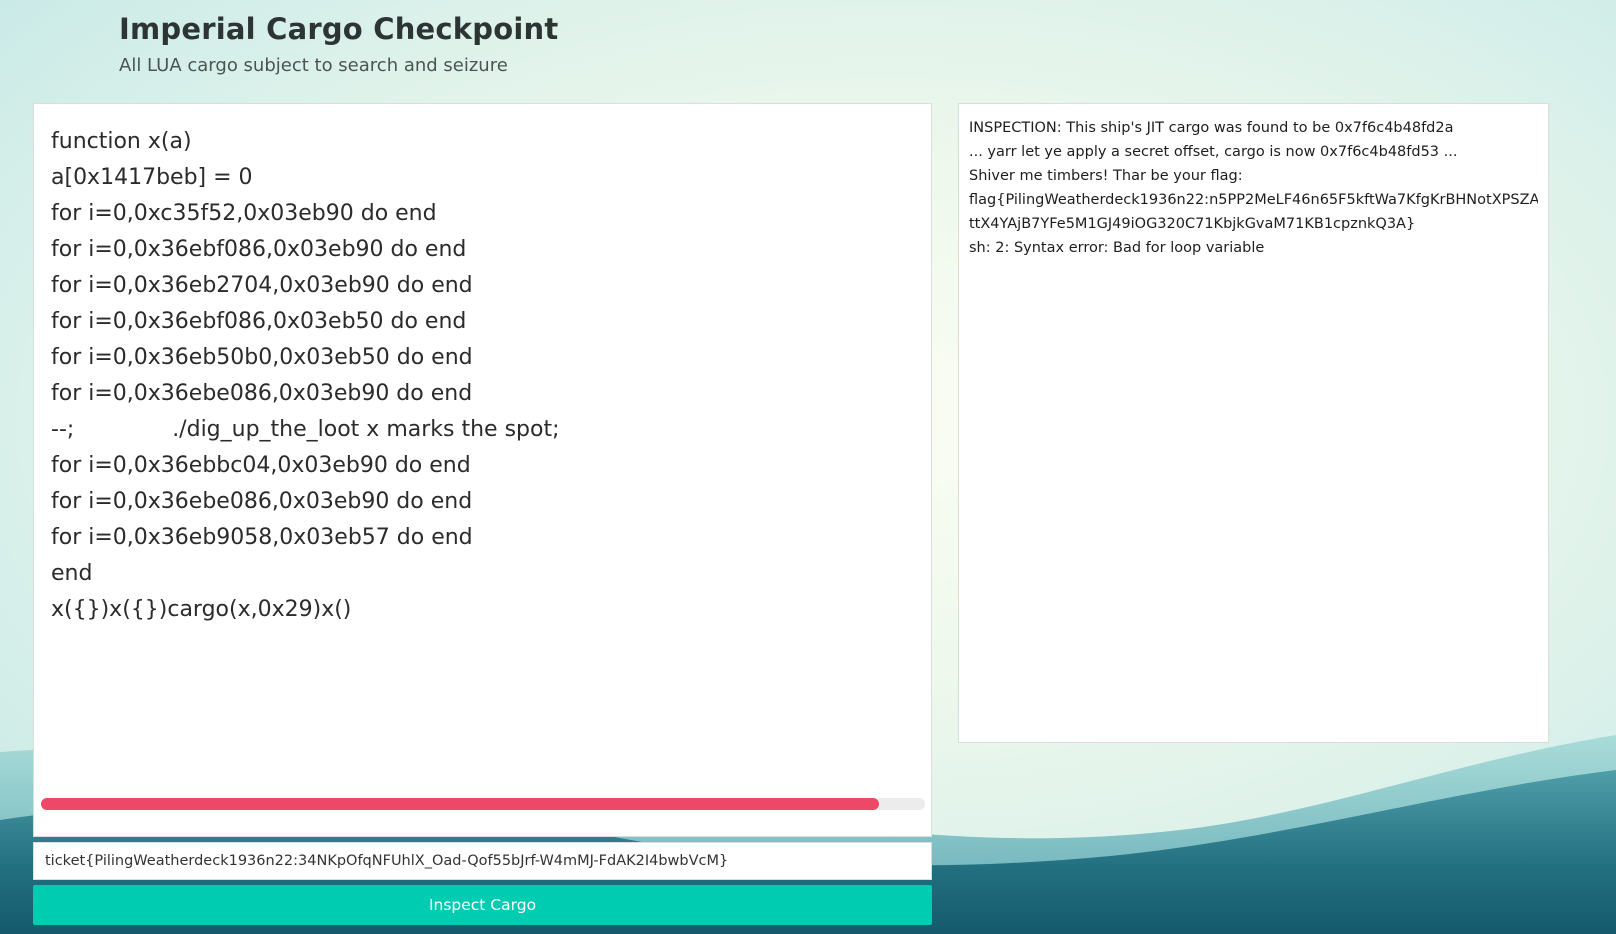 Image resolution: width=1616 pixels, height=934 pixels. What do you see at coordinates (482, 905) in the screenshot?
I see `inspect-cargo-button: Inspect Cargo` at bounding box center [482, 905].